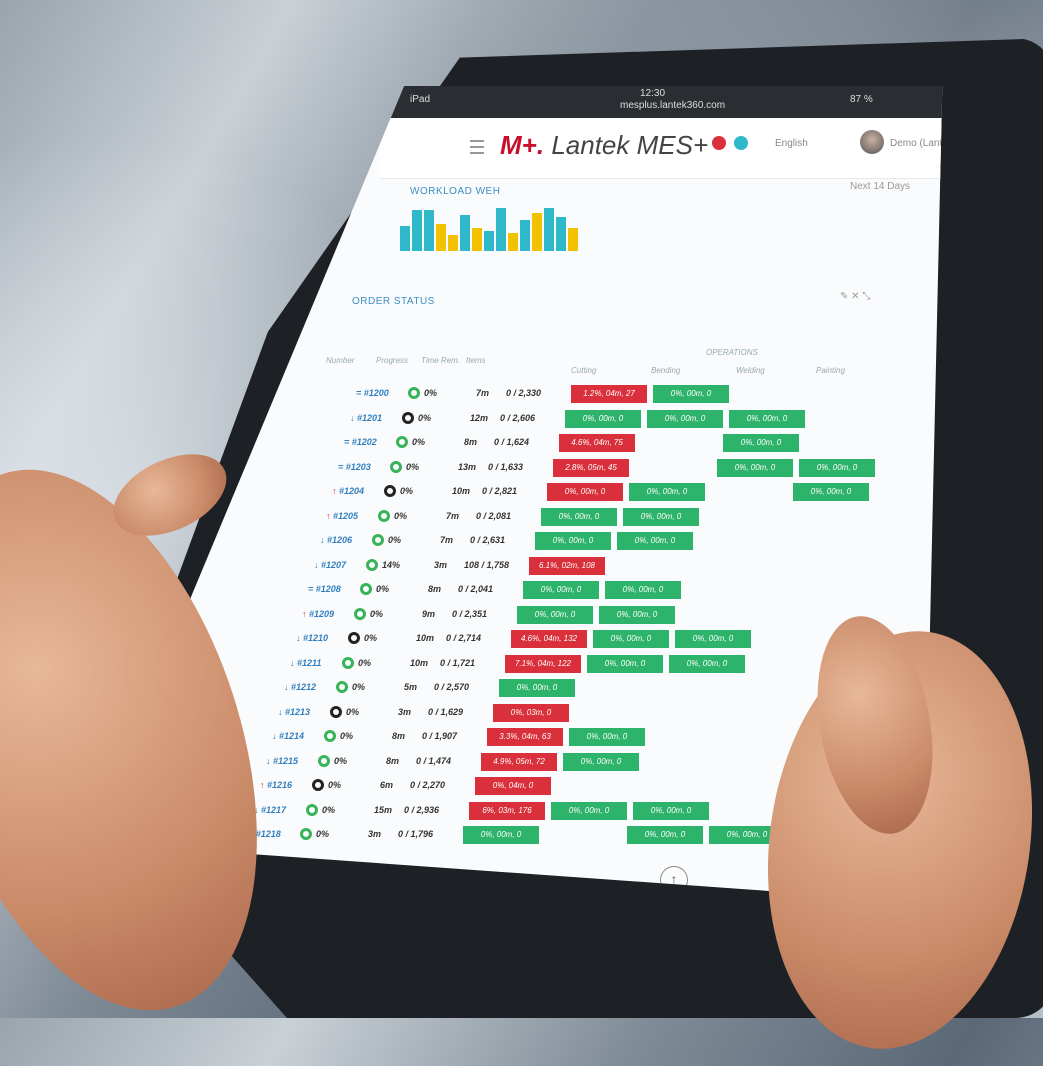 This screenshot has width=1043, height=1066. I want to click on header-number: Number, so click(340, 360).